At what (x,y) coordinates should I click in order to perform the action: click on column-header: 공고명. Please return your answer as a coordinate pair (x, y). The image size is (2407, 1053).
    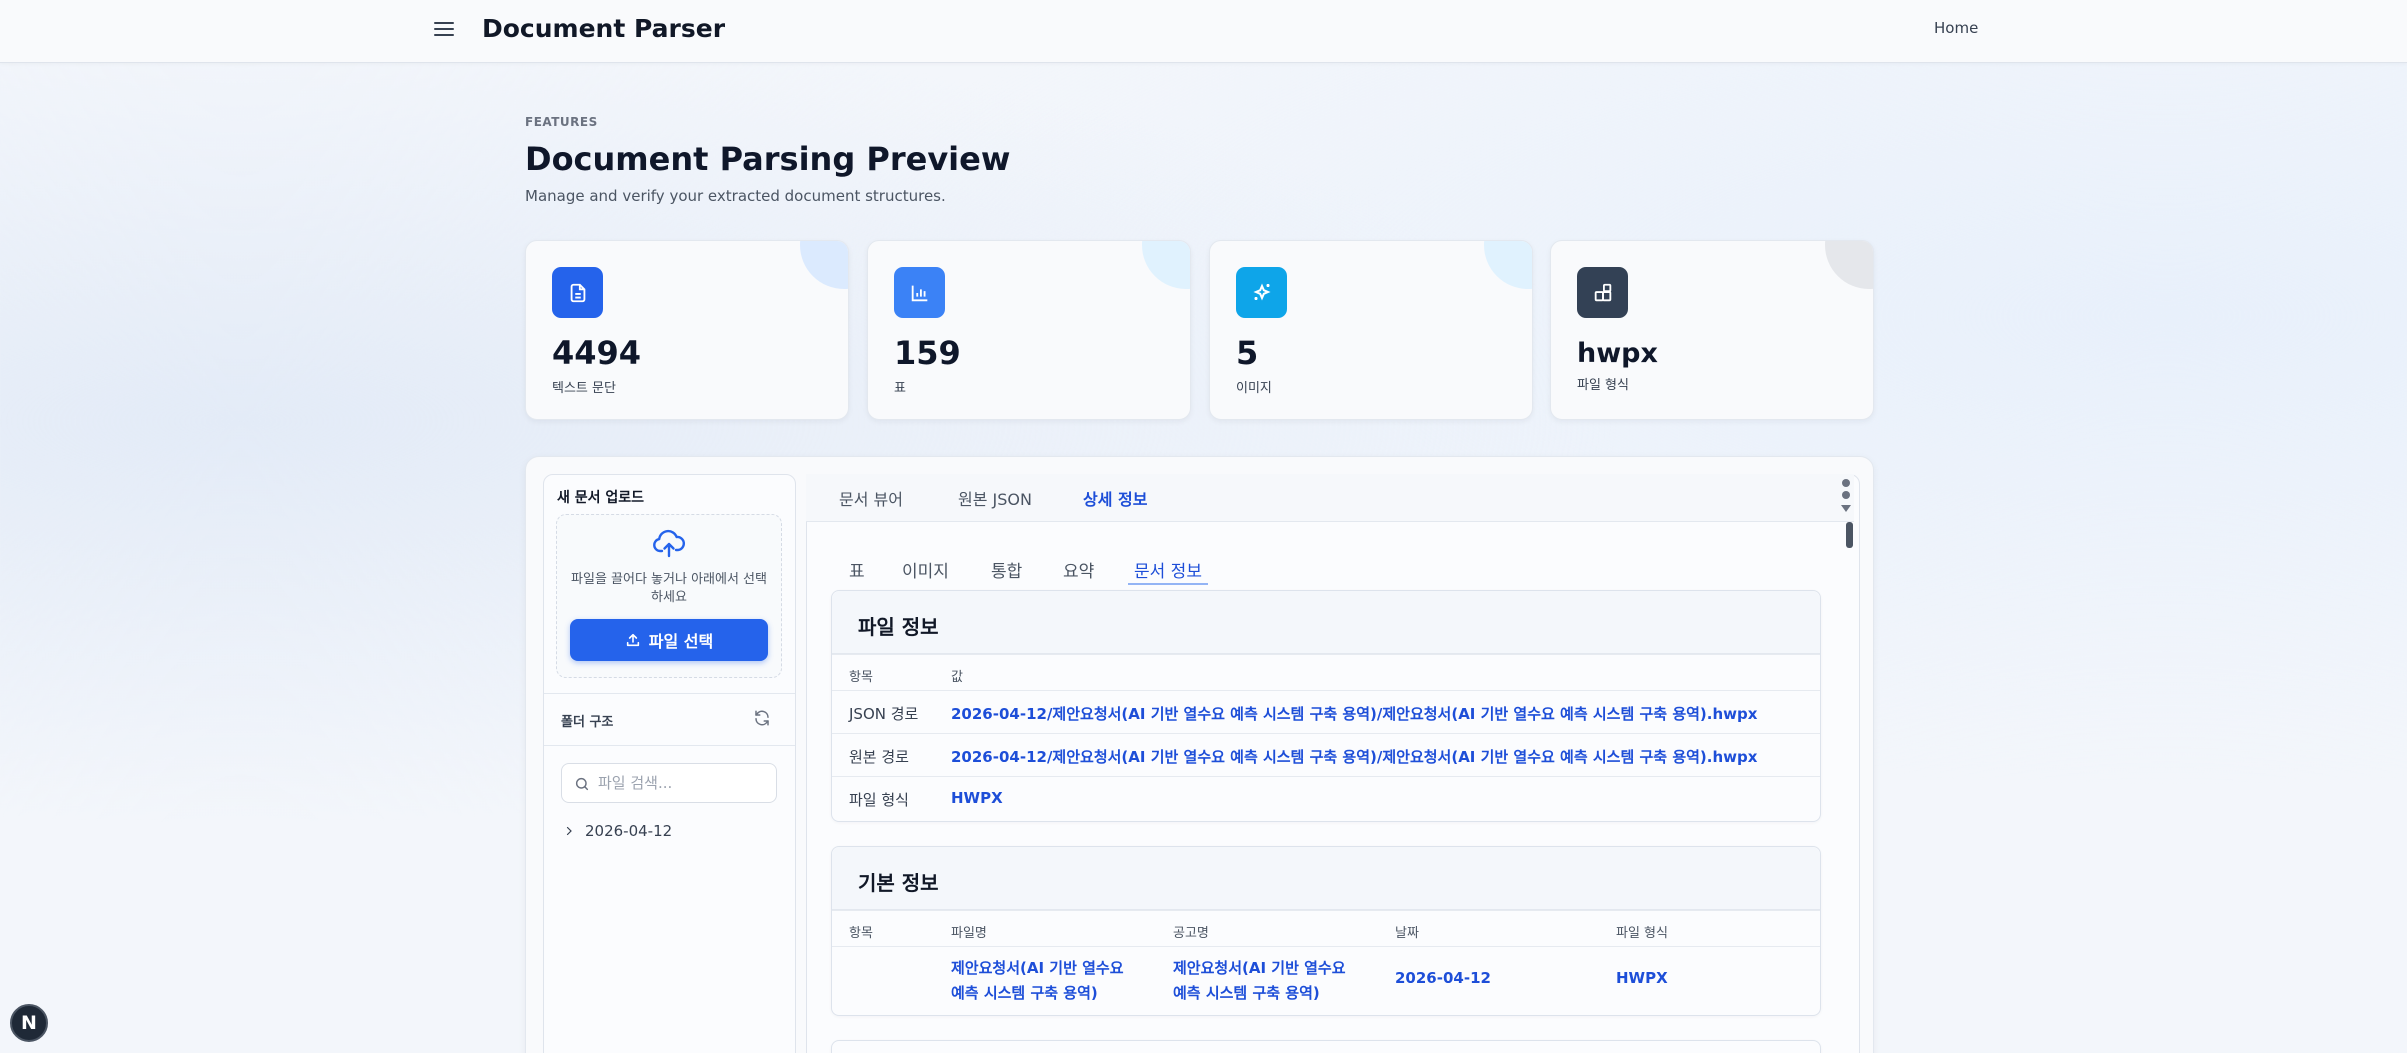
    Looking at the image, I should click on (1191, 933).